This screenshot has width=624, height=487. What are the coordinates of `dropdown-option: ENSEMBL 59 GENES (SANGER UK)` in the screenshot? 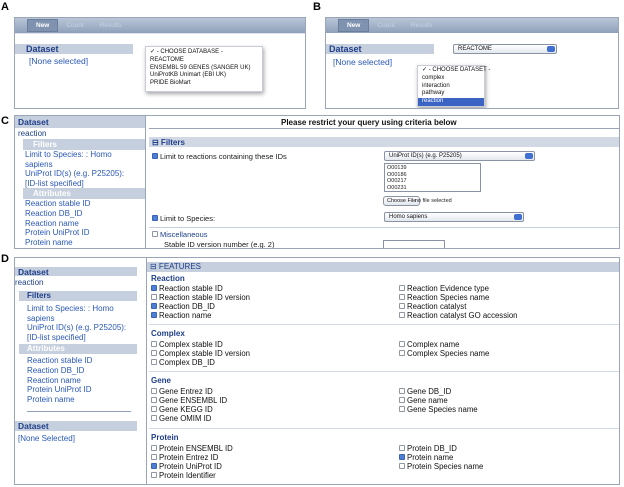 It's located at (204, 69).